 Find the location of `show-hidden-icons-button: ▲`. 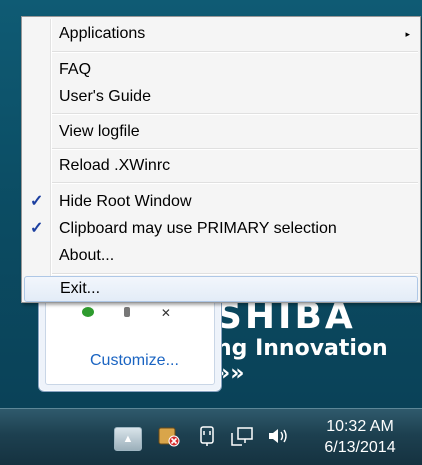

show-hidden-icons-button: ▲ is located at coordinates (128, 439).